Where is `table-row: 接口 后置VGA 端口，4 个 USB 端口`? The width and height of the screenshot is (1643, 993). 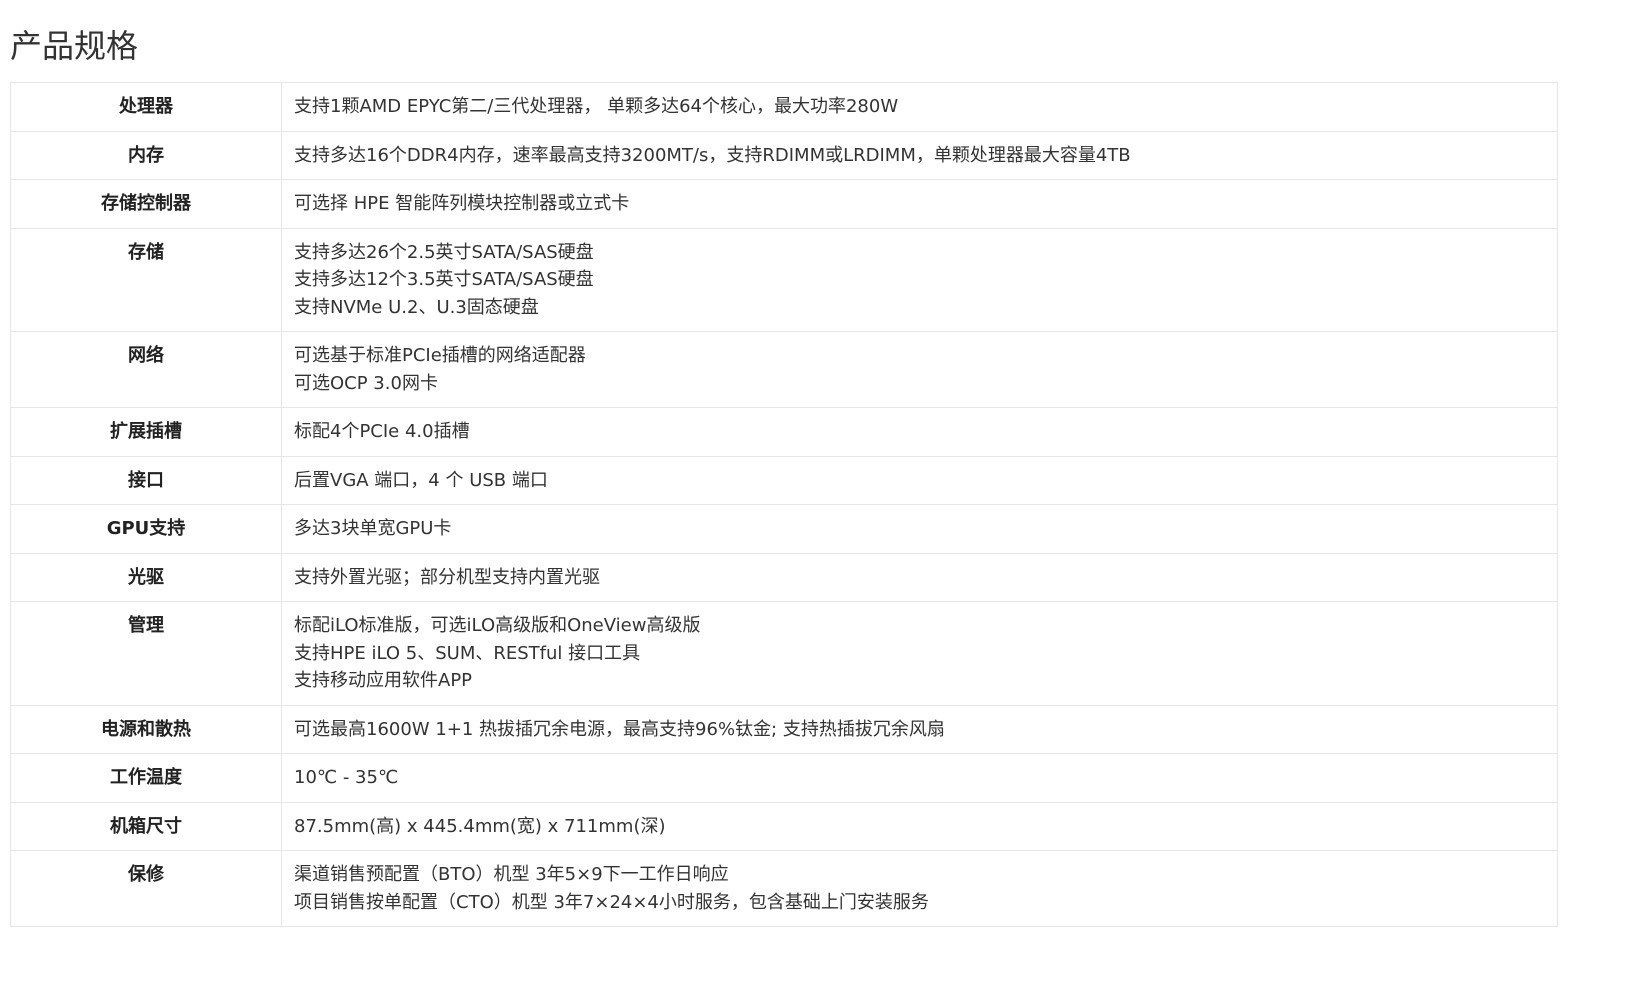
table-row: 接口 后置VGA 端口，4 个 USB 端口 is located at coordinates (784, 480).